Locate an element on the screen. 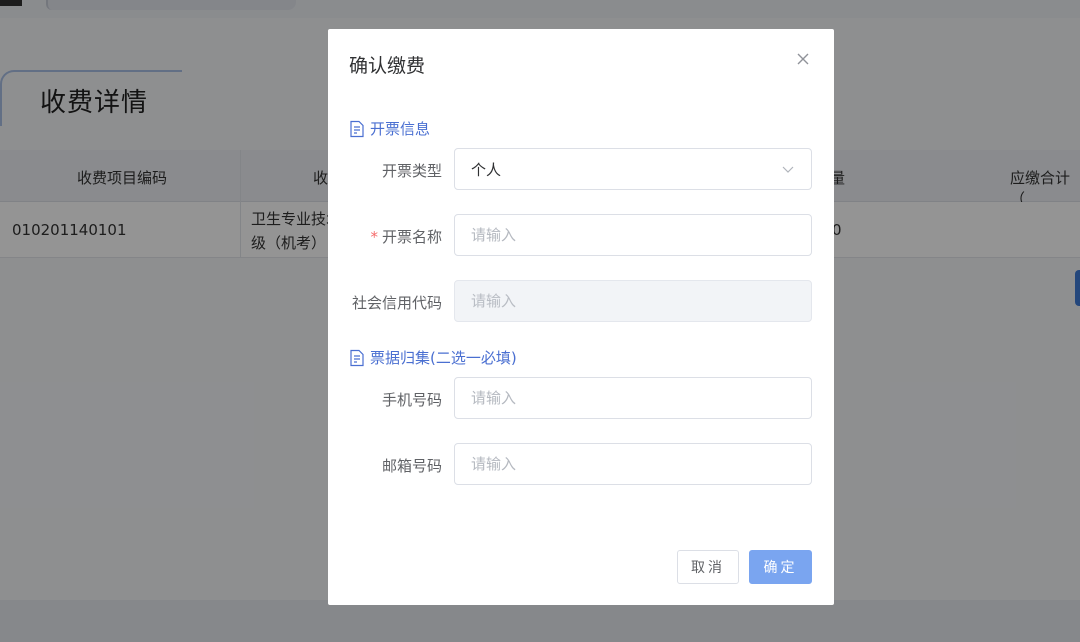  phone-input is located at coordinates (633, 398).